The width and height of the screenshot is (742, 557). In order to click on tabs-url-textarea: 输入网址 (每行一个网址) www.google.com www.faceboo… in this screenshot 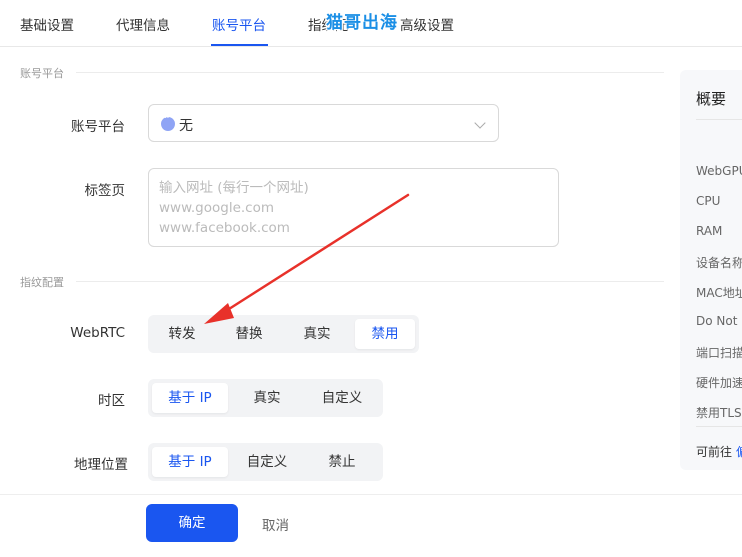, I will do `click(353, 207)`.